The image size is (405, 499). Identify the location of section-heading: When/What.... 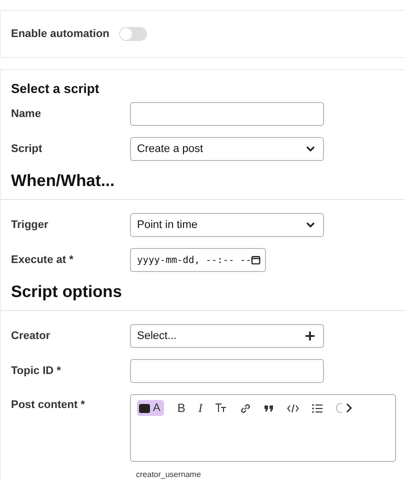
(63, 181).